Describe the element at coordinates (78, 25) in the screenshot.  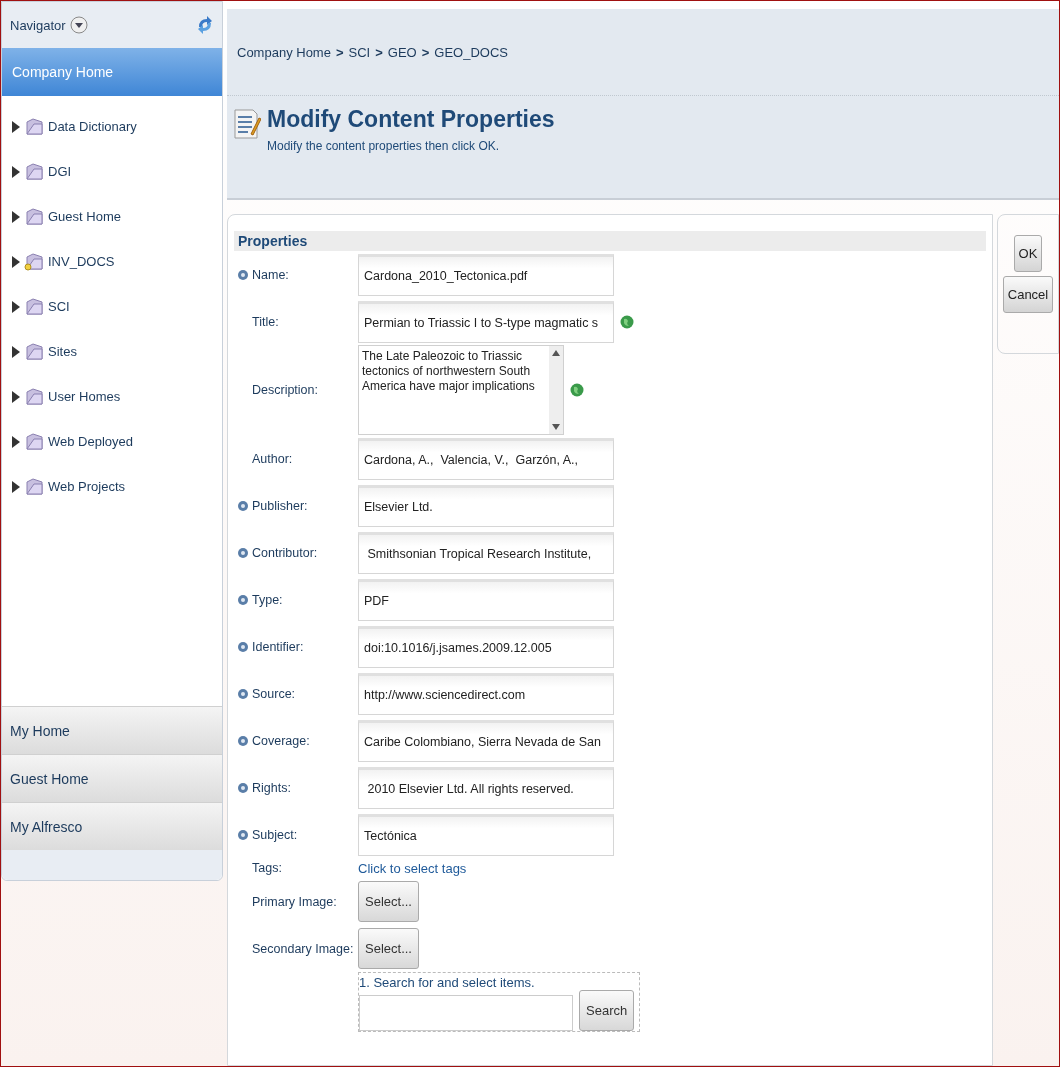
I see `dropdown-icon` at that location.